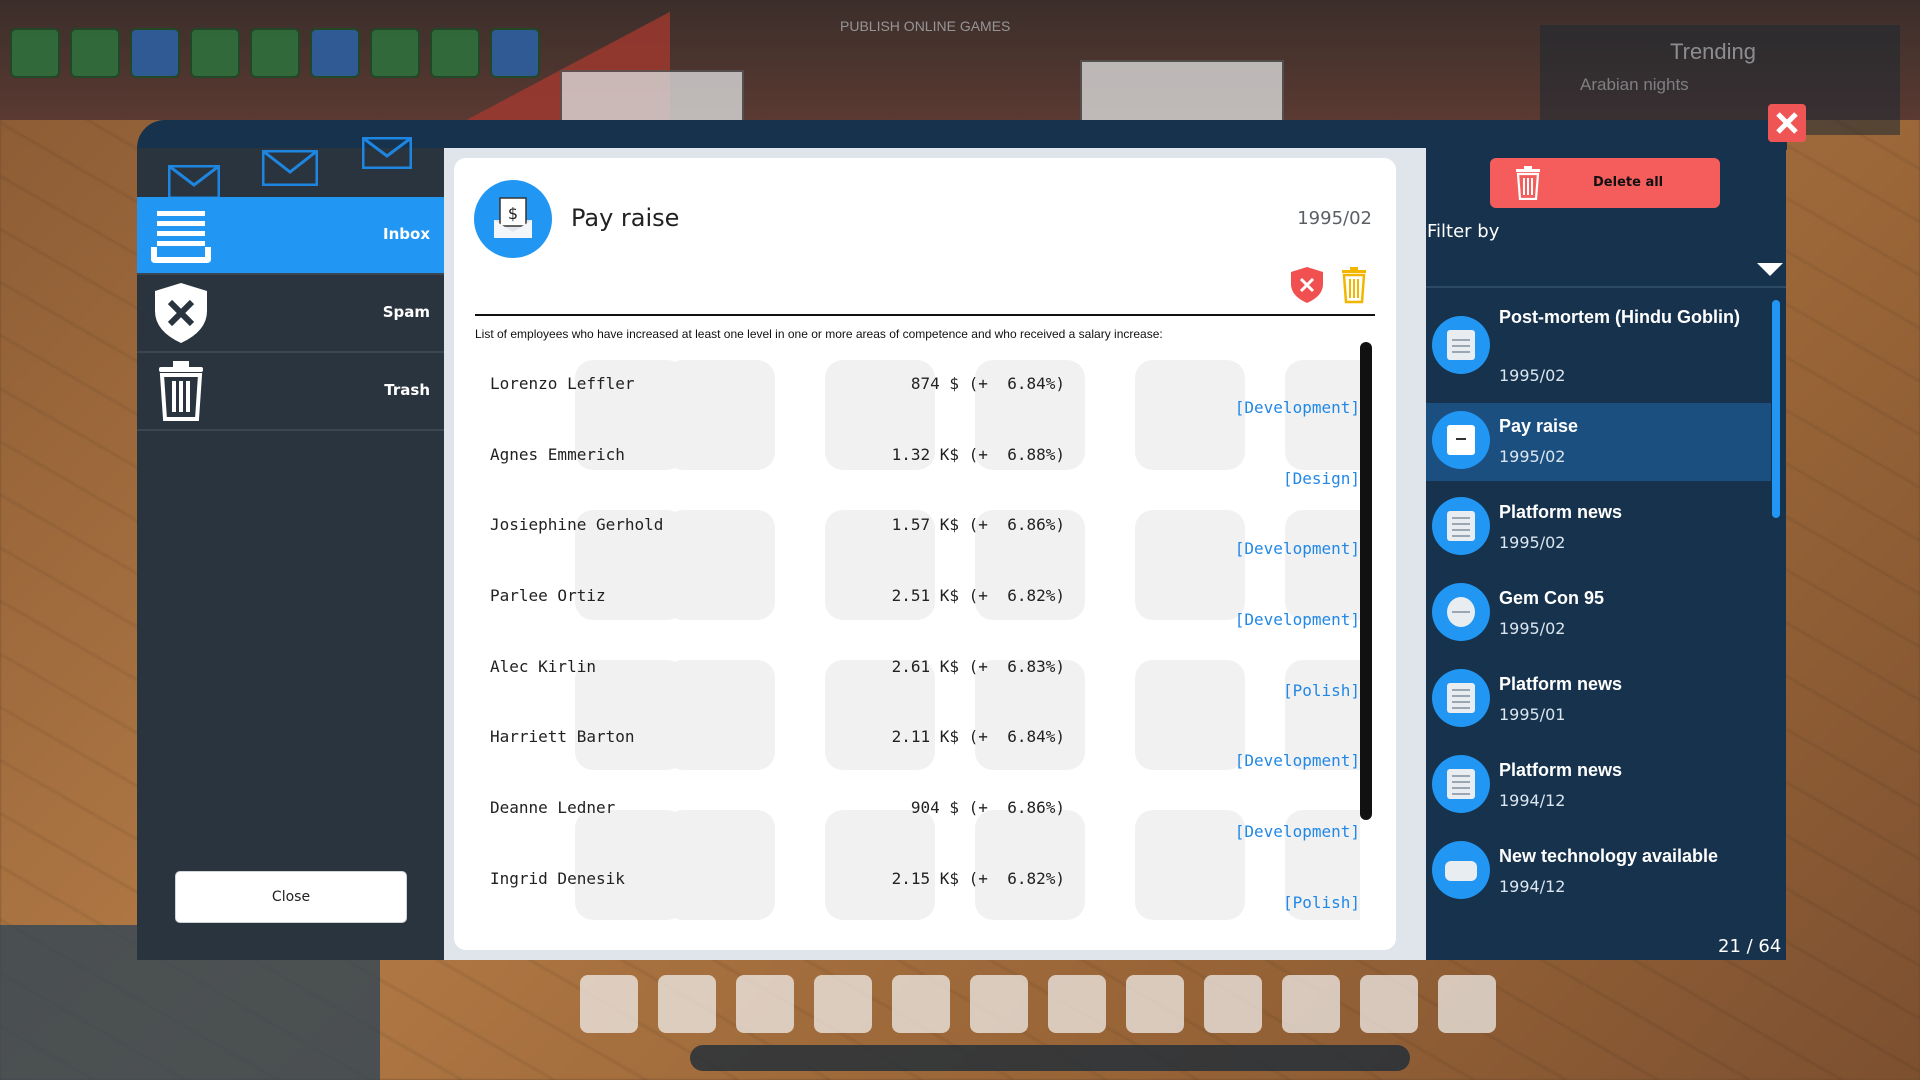  I want to click on message-scrollbar, so click(1366, 581).